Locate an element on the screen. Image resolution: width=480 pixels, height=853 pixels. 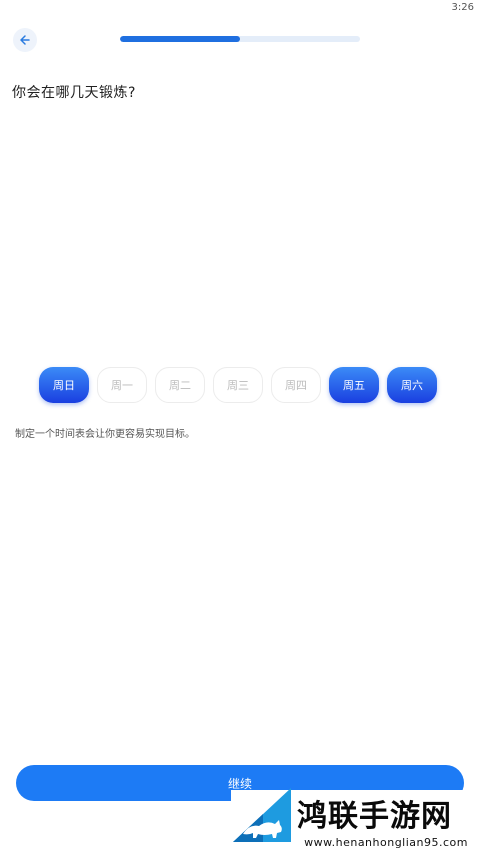
progress-bar is located at coordinates (240, 39).